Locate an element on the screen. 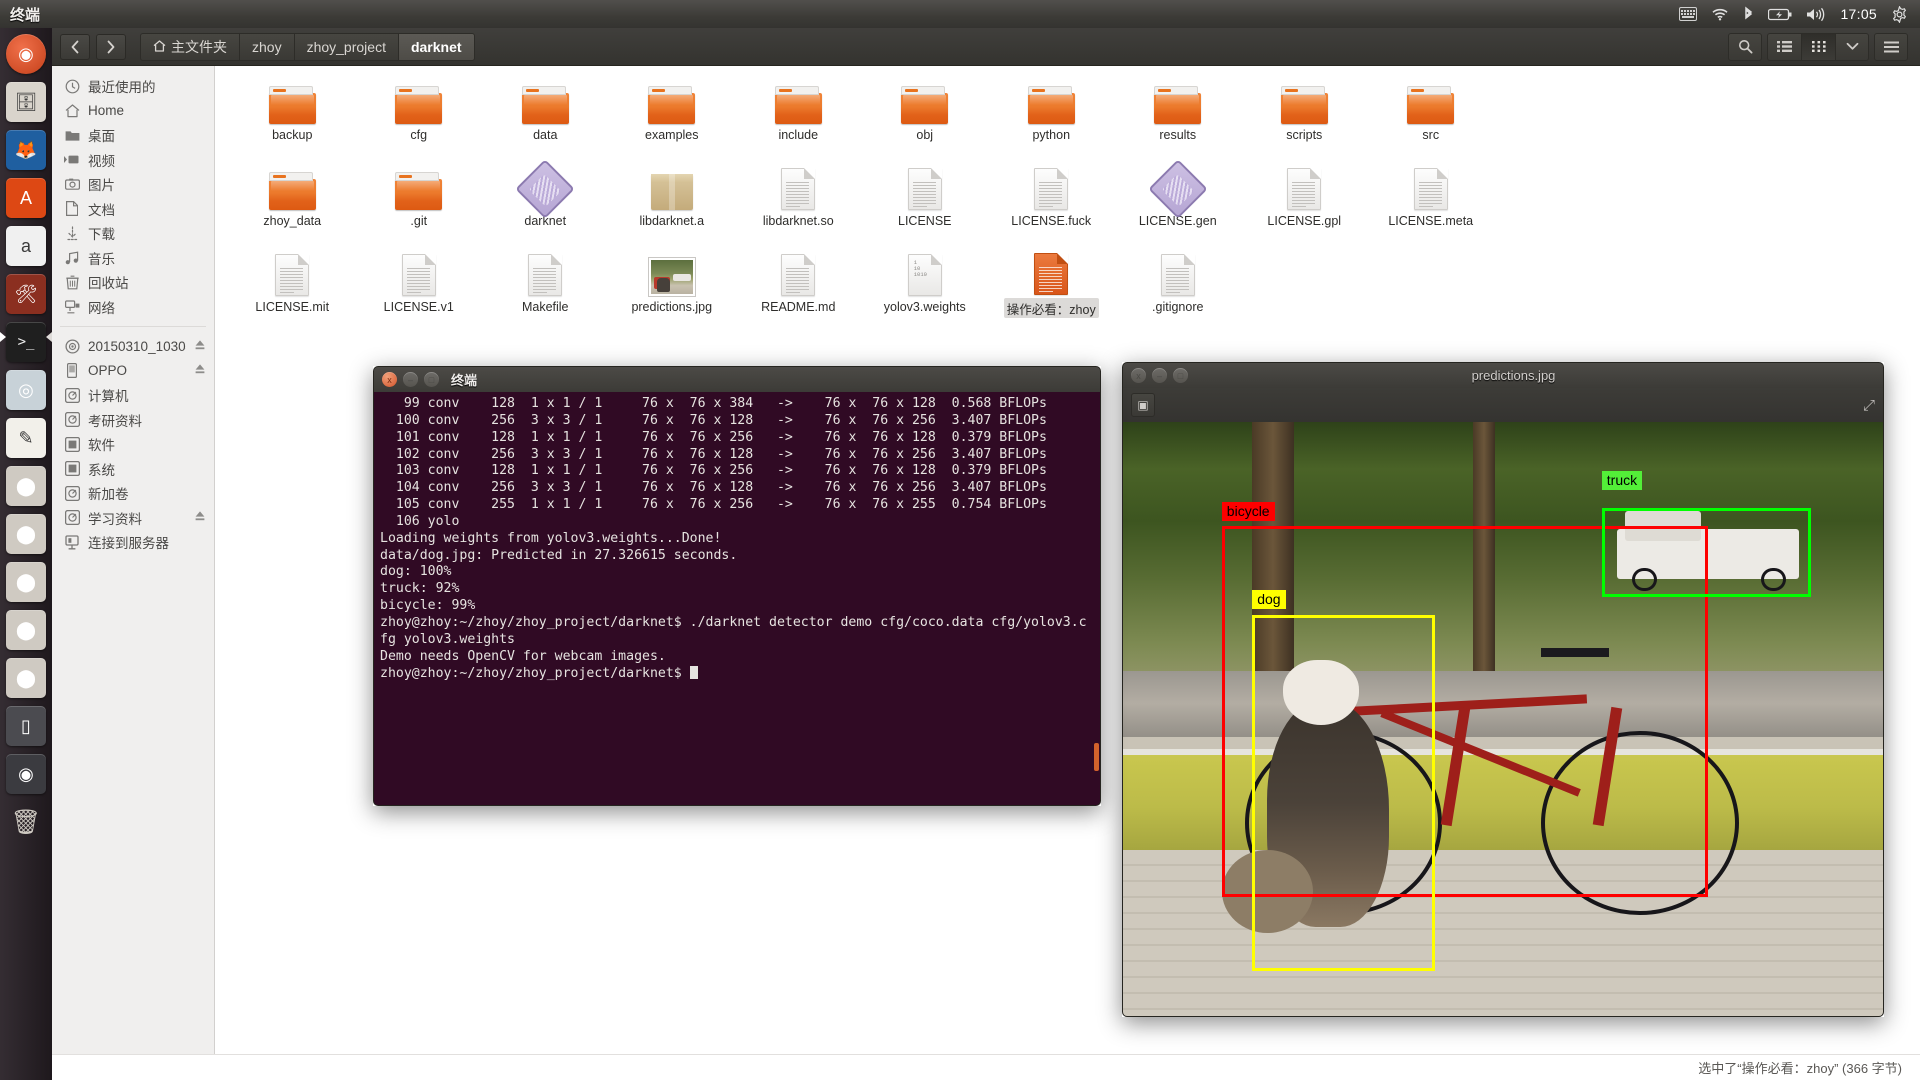 This screenshot has width=1920, height=1080. launcher-item-disk-3: ⬤ is located at coordinates (26, 582).